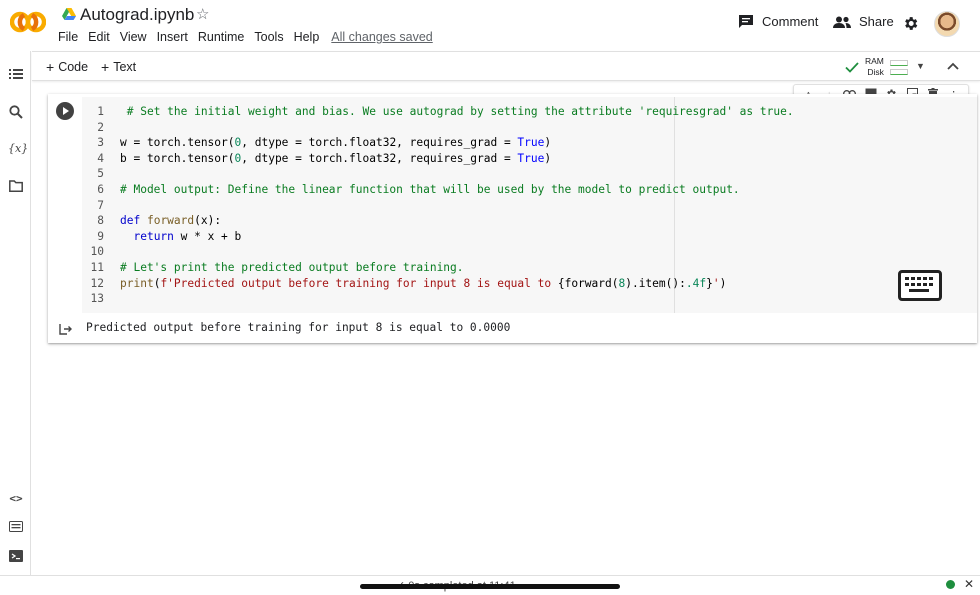  Describe the element at coordinates (16, 529) in the screenshot. I see `command-palette-icon` at that location.